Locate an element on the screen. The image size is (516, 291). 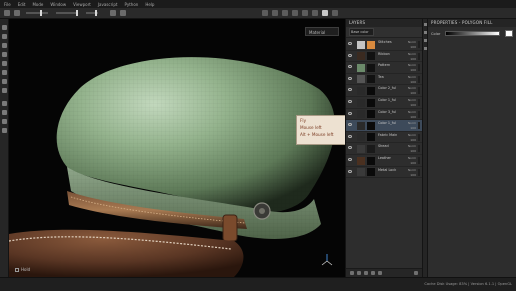
size-slider is located at coordinates (37, 13).